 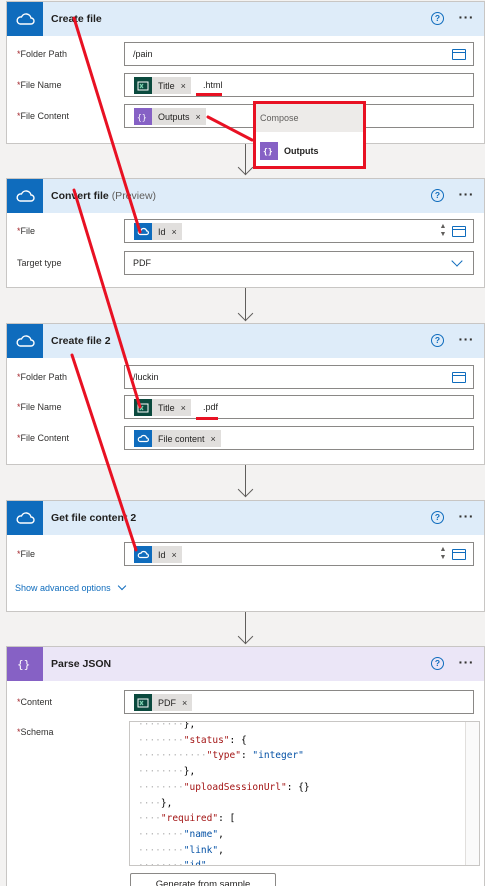 I want to click on convert-file-header: Convert file (Preview) ? ···, so click(x=245, y=196).